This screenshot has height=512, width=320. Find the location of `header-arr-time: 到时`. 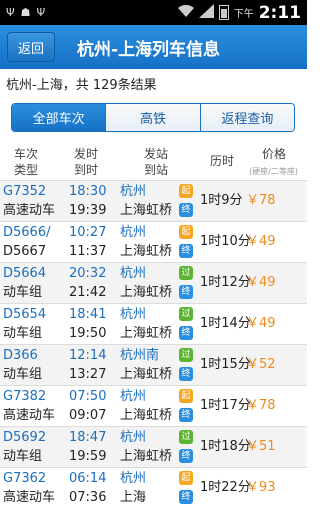

header-arr-time: 到时 is located at coordinates (86, 170).